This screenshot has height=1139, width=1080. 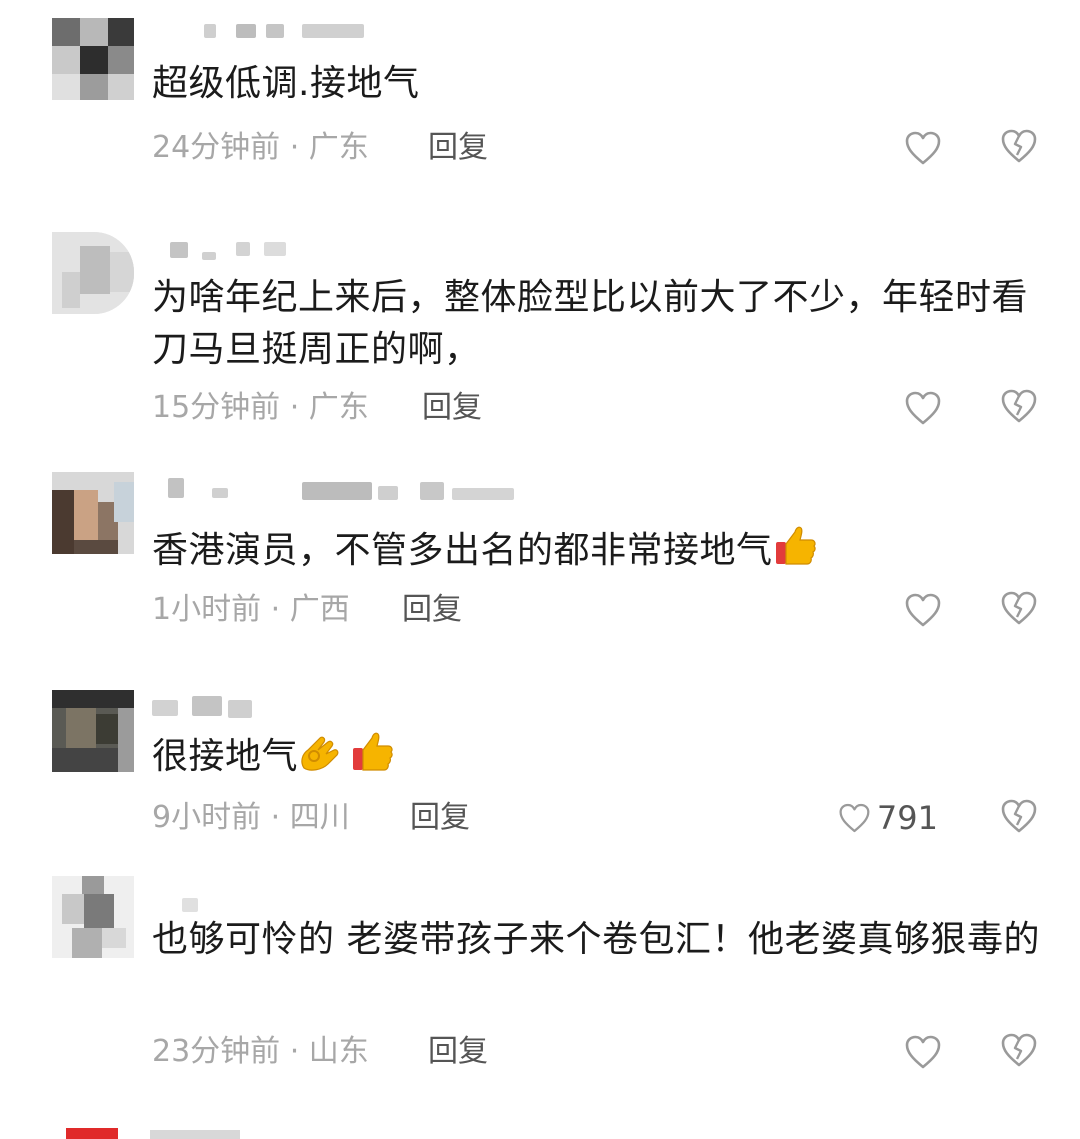 What do you see at coordinates (207, 609) in the screenshot?
I see `comment-time: 1小时前` at bounding box center [207, 609].